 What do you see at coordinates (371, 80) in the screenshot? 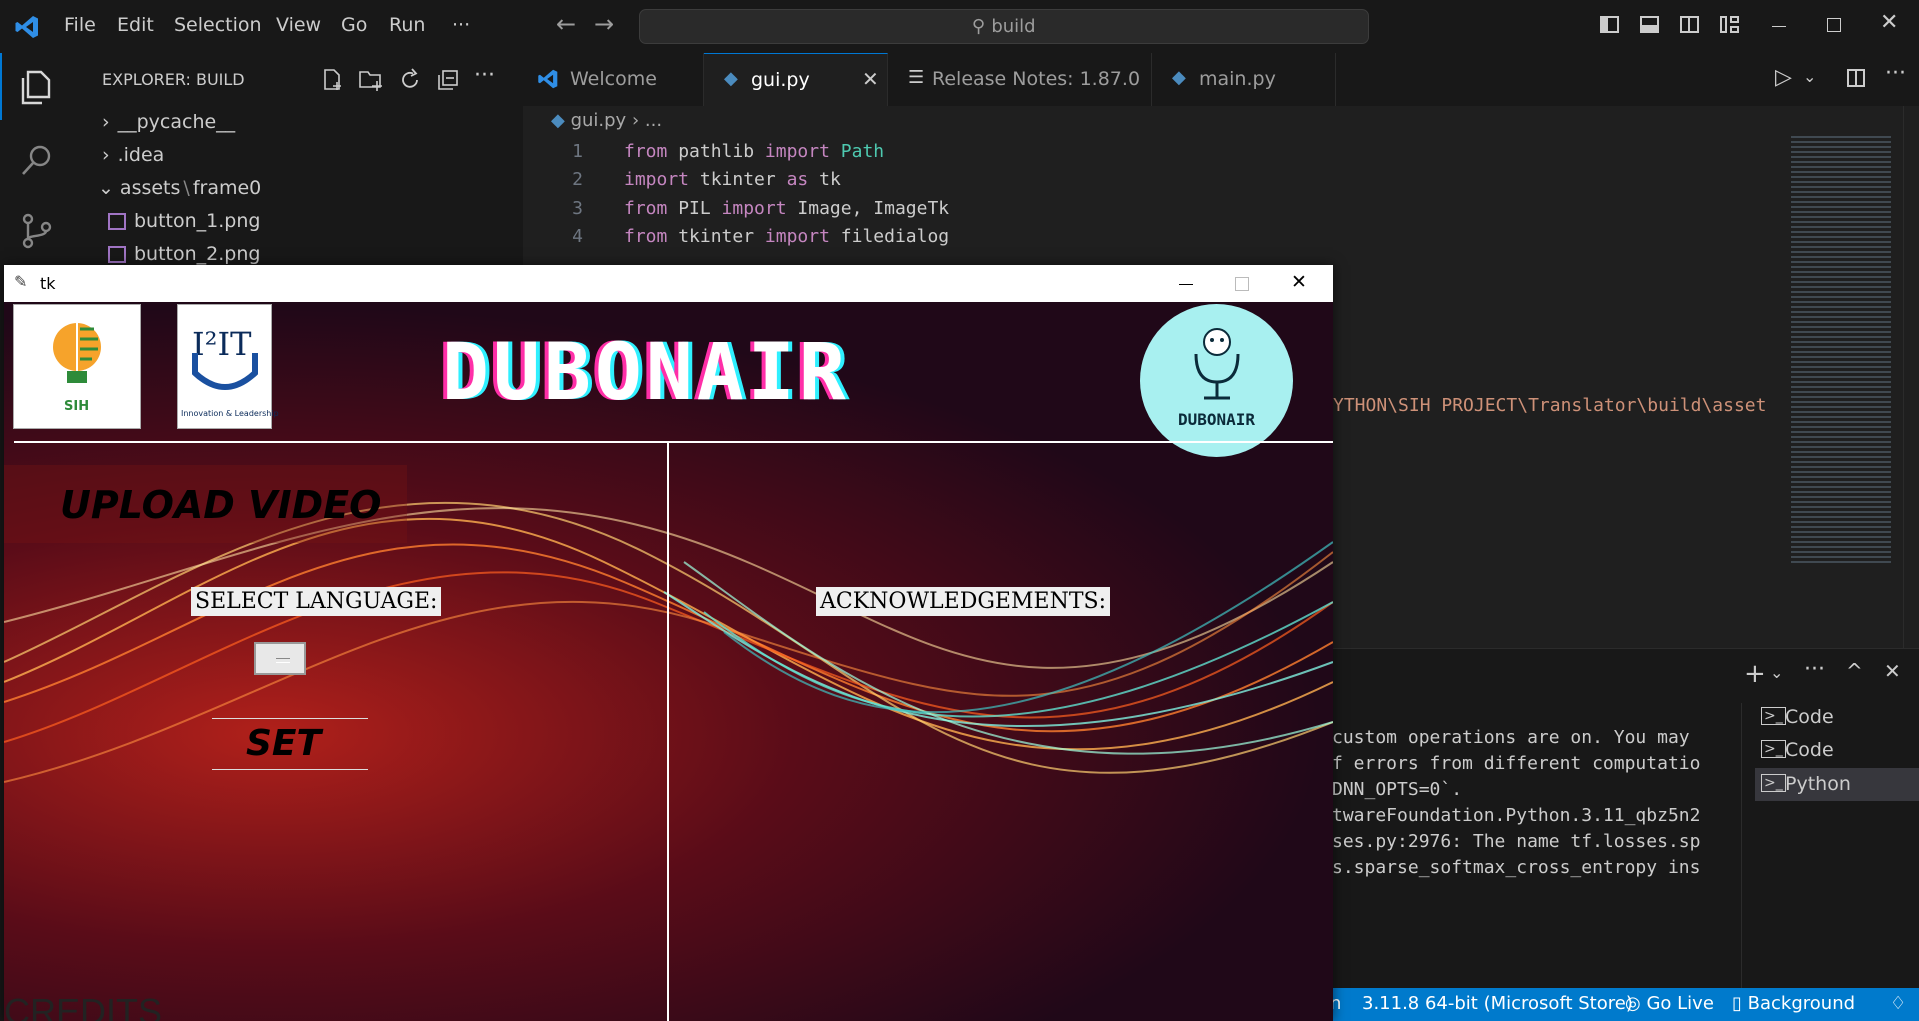
I see `new-folder-icon` at bounding box center [371, 80].